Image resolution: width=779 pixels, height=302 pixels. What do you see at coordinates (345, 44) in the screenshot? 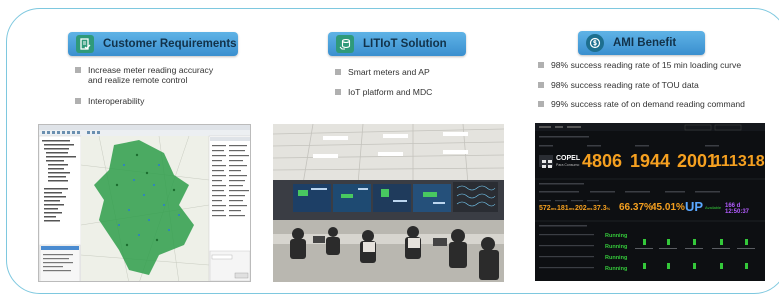
I see `database-hand-icon` at bounding box center [345, 44].